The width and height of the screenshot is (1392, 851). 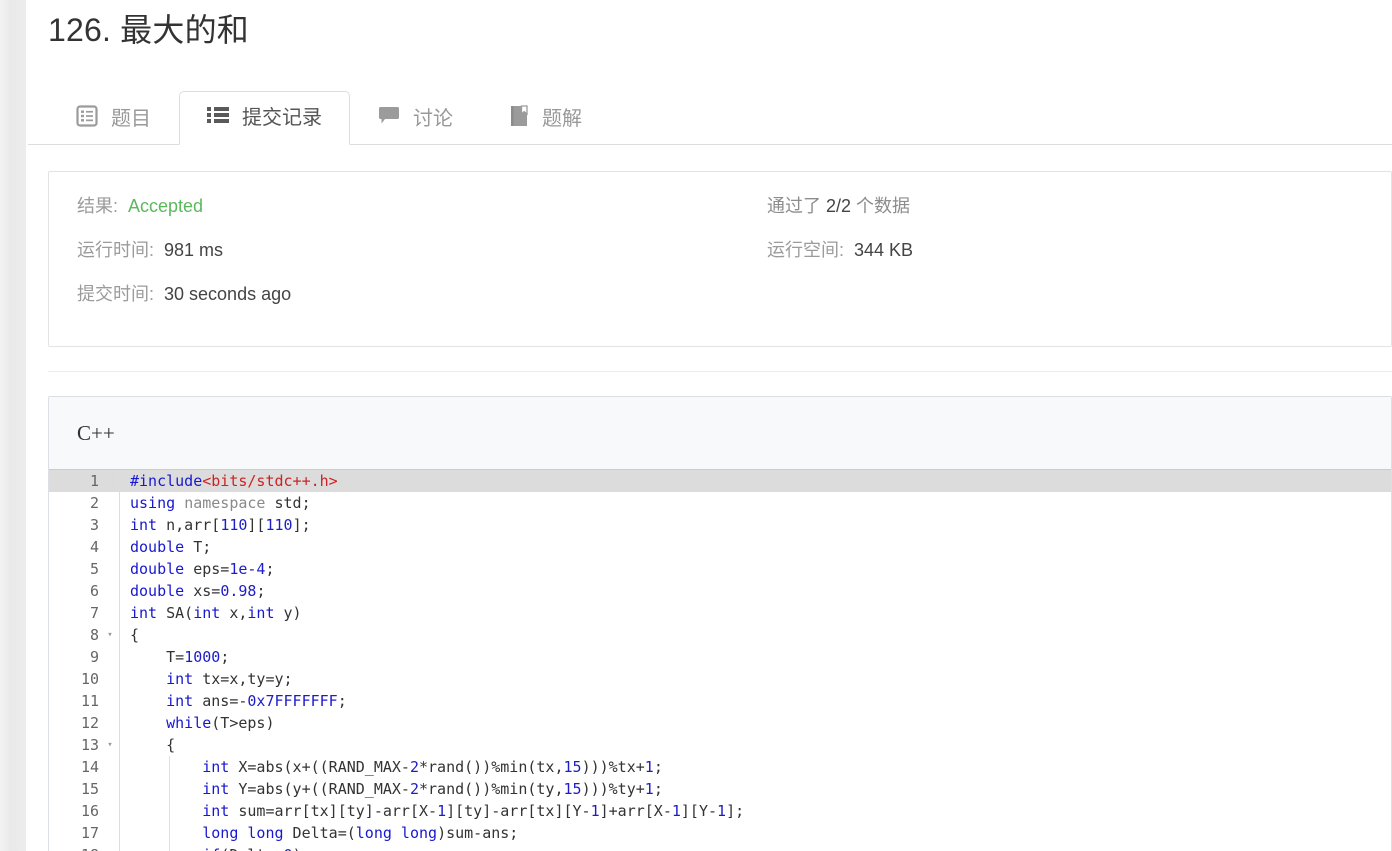 What do you see at coordinates (839, 206) in the screenshot?
I see `result-testcases-value: 2/2` at bounding box center [839, 206].